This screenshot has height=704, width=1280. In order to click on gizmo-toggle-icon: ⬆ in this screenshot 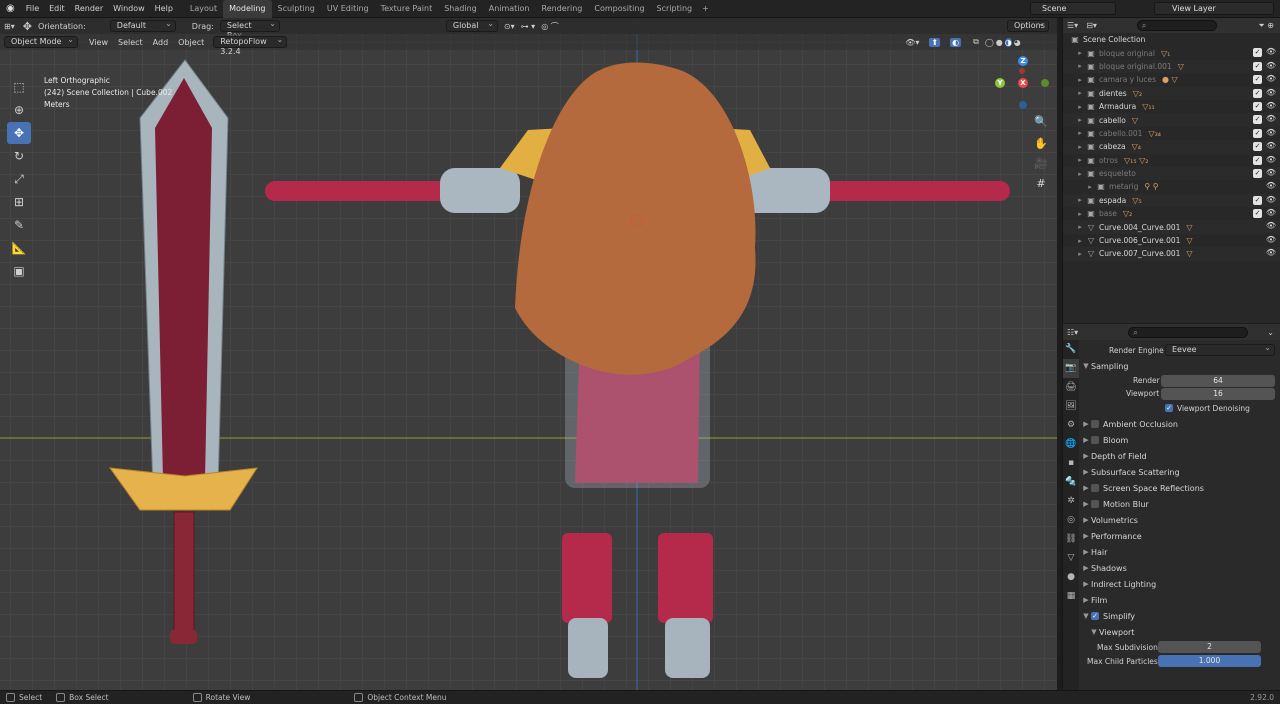, I will do `click(935, 42)`.